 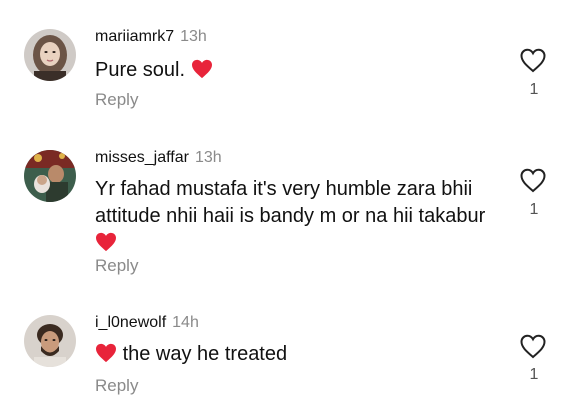 I want to click on comment-meta: mariiamrk7 13h, so click(x=151, y=37).